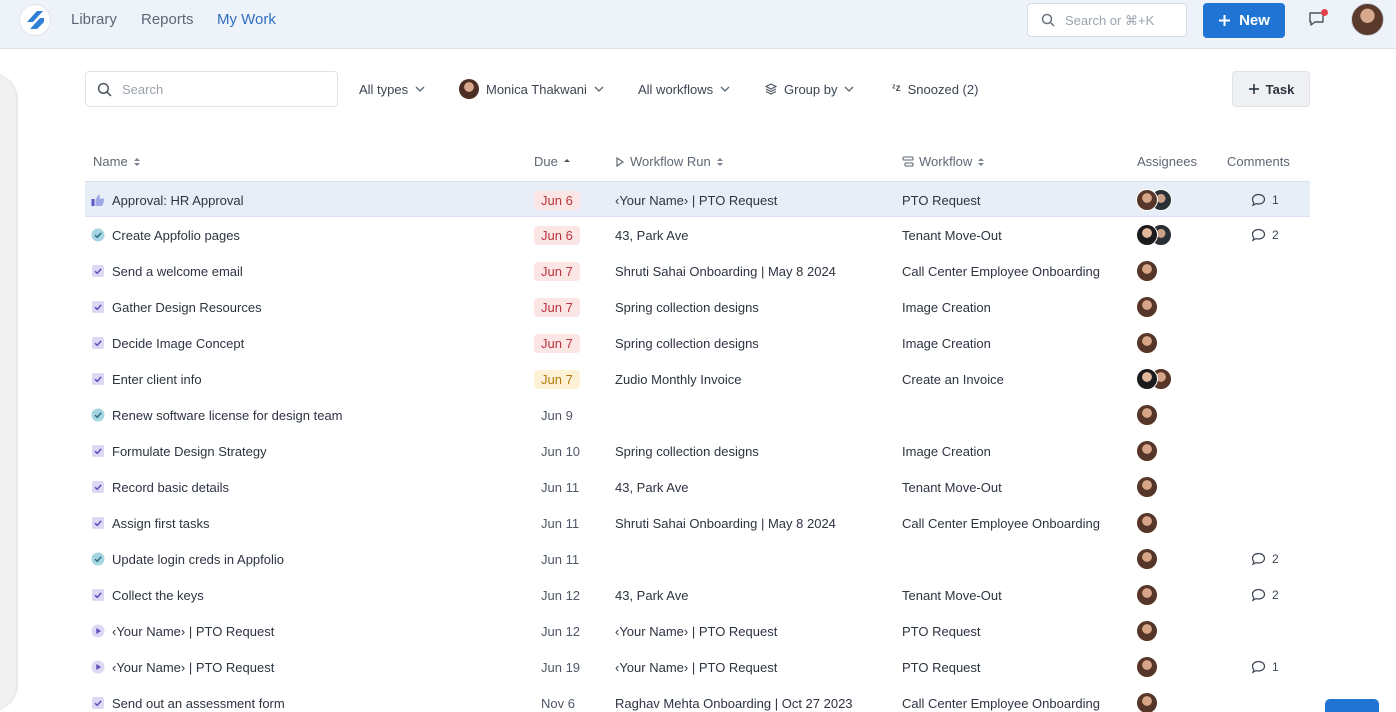 The width and height of the screenshot is (1396, 712). I want to click on help-widget-button, so click(1352, 705).